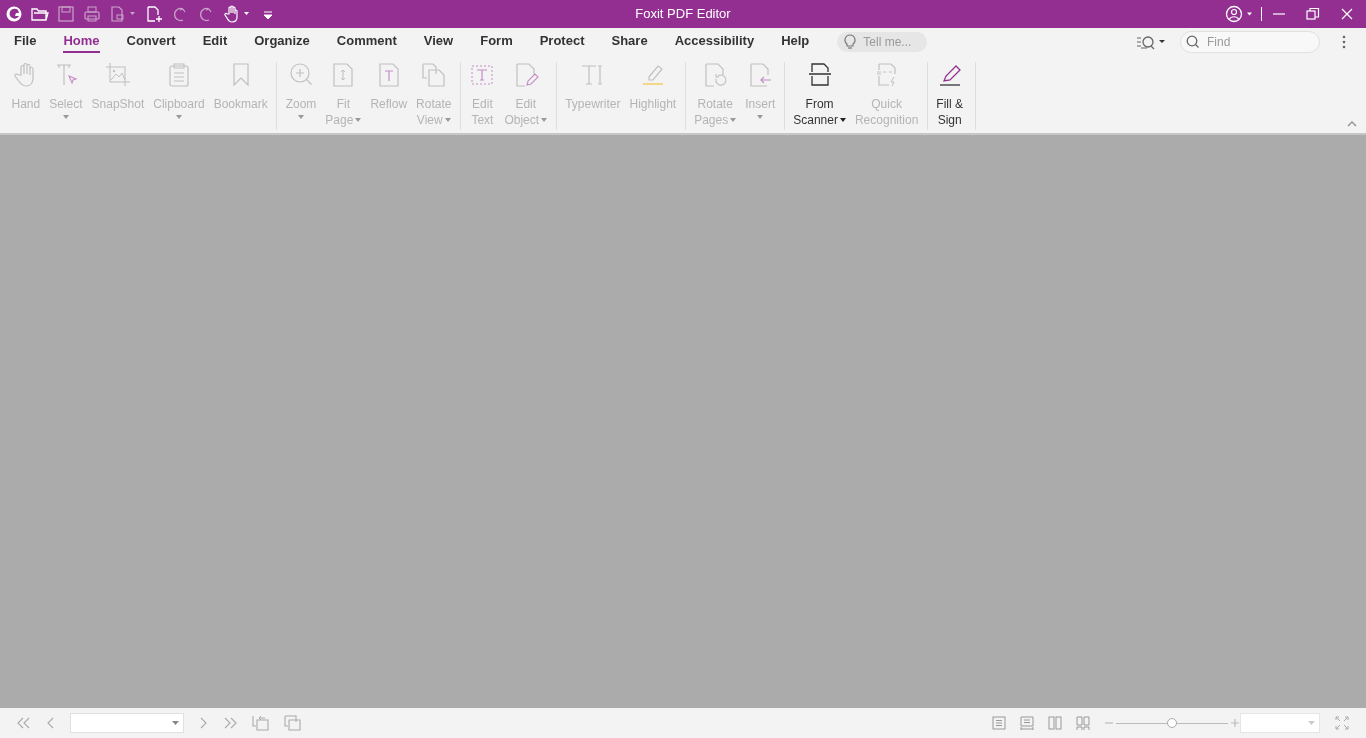  I want to click on lightbulb-icon, so click(850, 42).